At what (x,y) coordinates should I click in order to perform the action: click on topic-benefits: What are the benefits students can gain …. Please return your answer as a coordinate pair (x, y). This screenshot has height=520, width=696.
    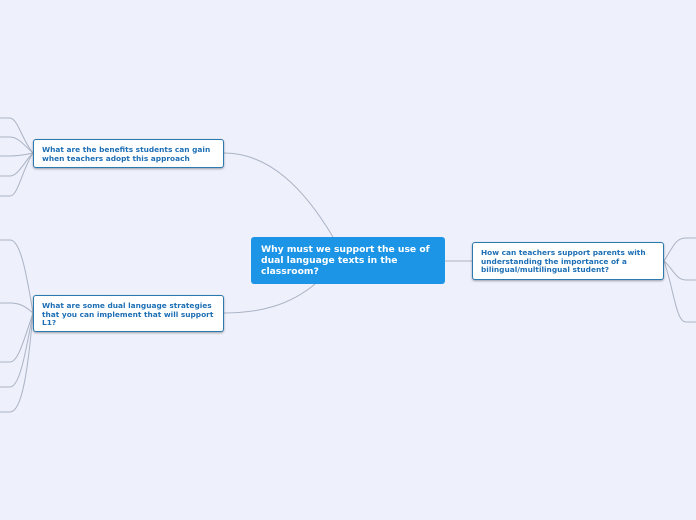
    Looking at the image, I should click on (128, 153).